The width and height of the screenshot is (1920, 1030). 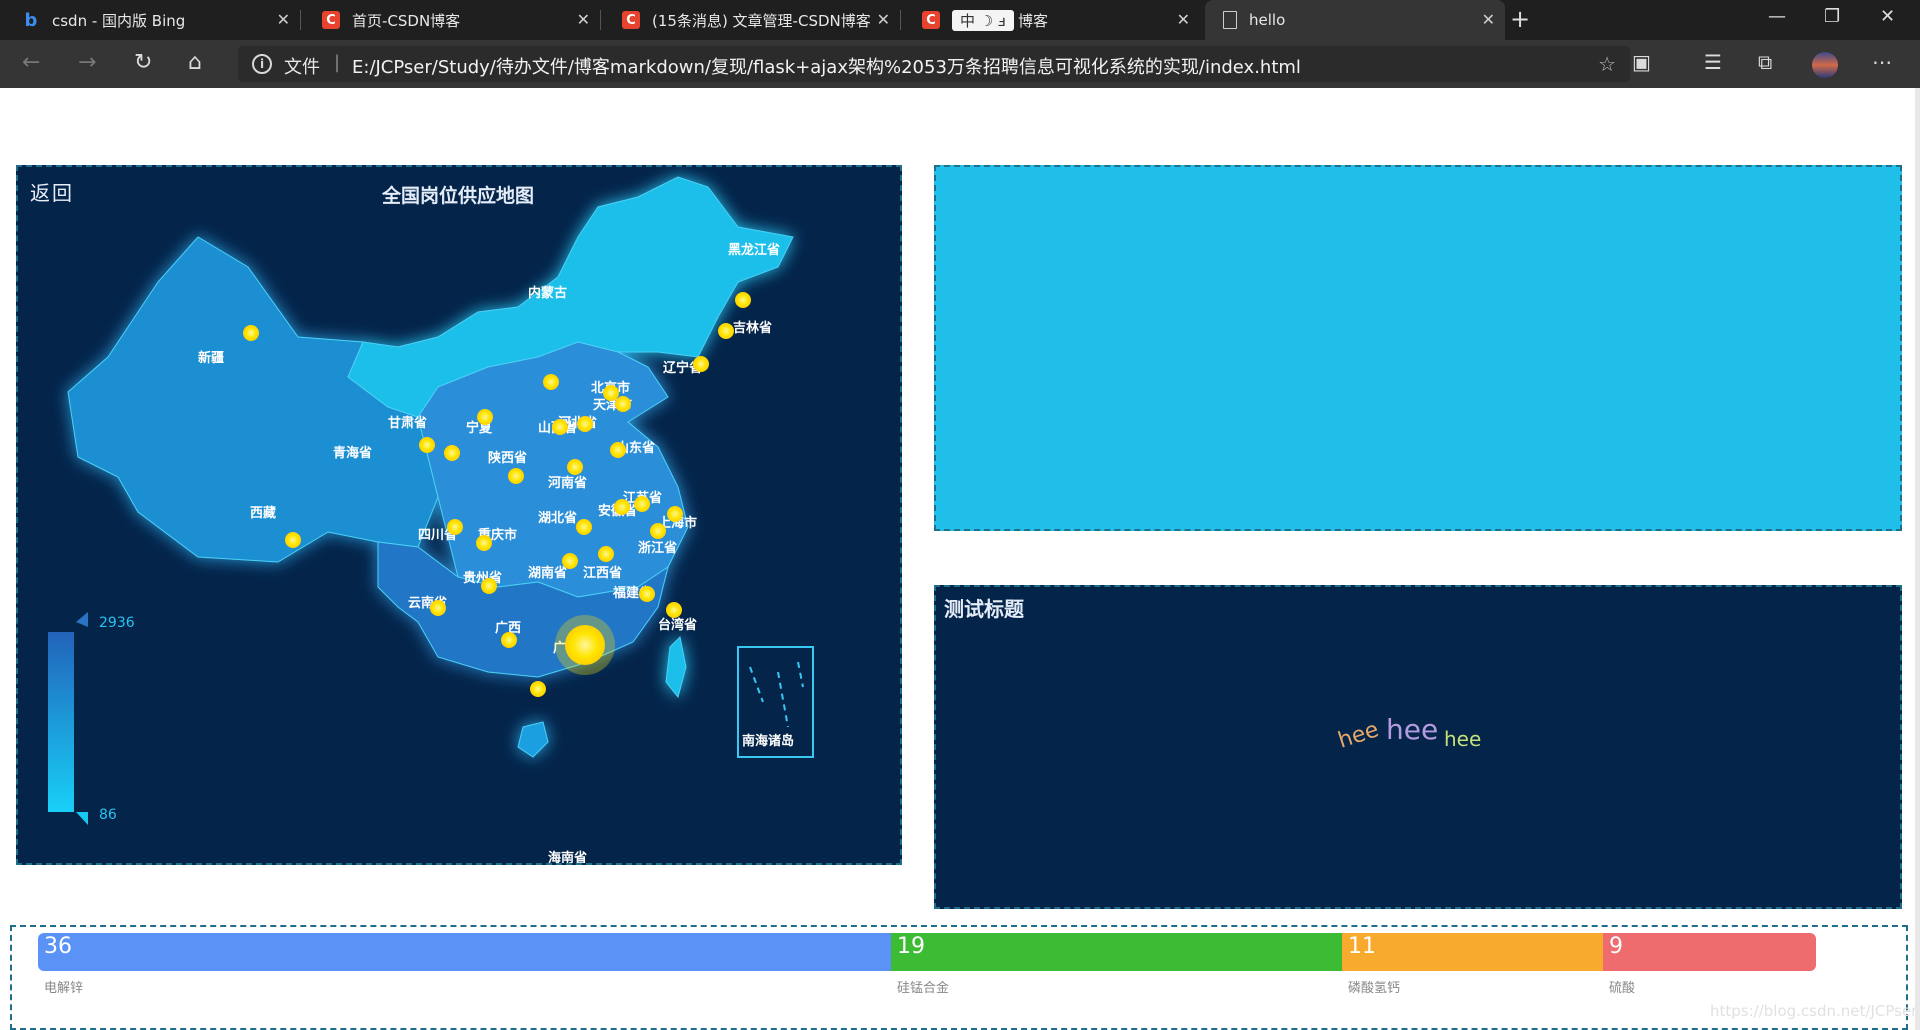 I want to click on province-label: 甘肃省, so click(x=407, y=423).